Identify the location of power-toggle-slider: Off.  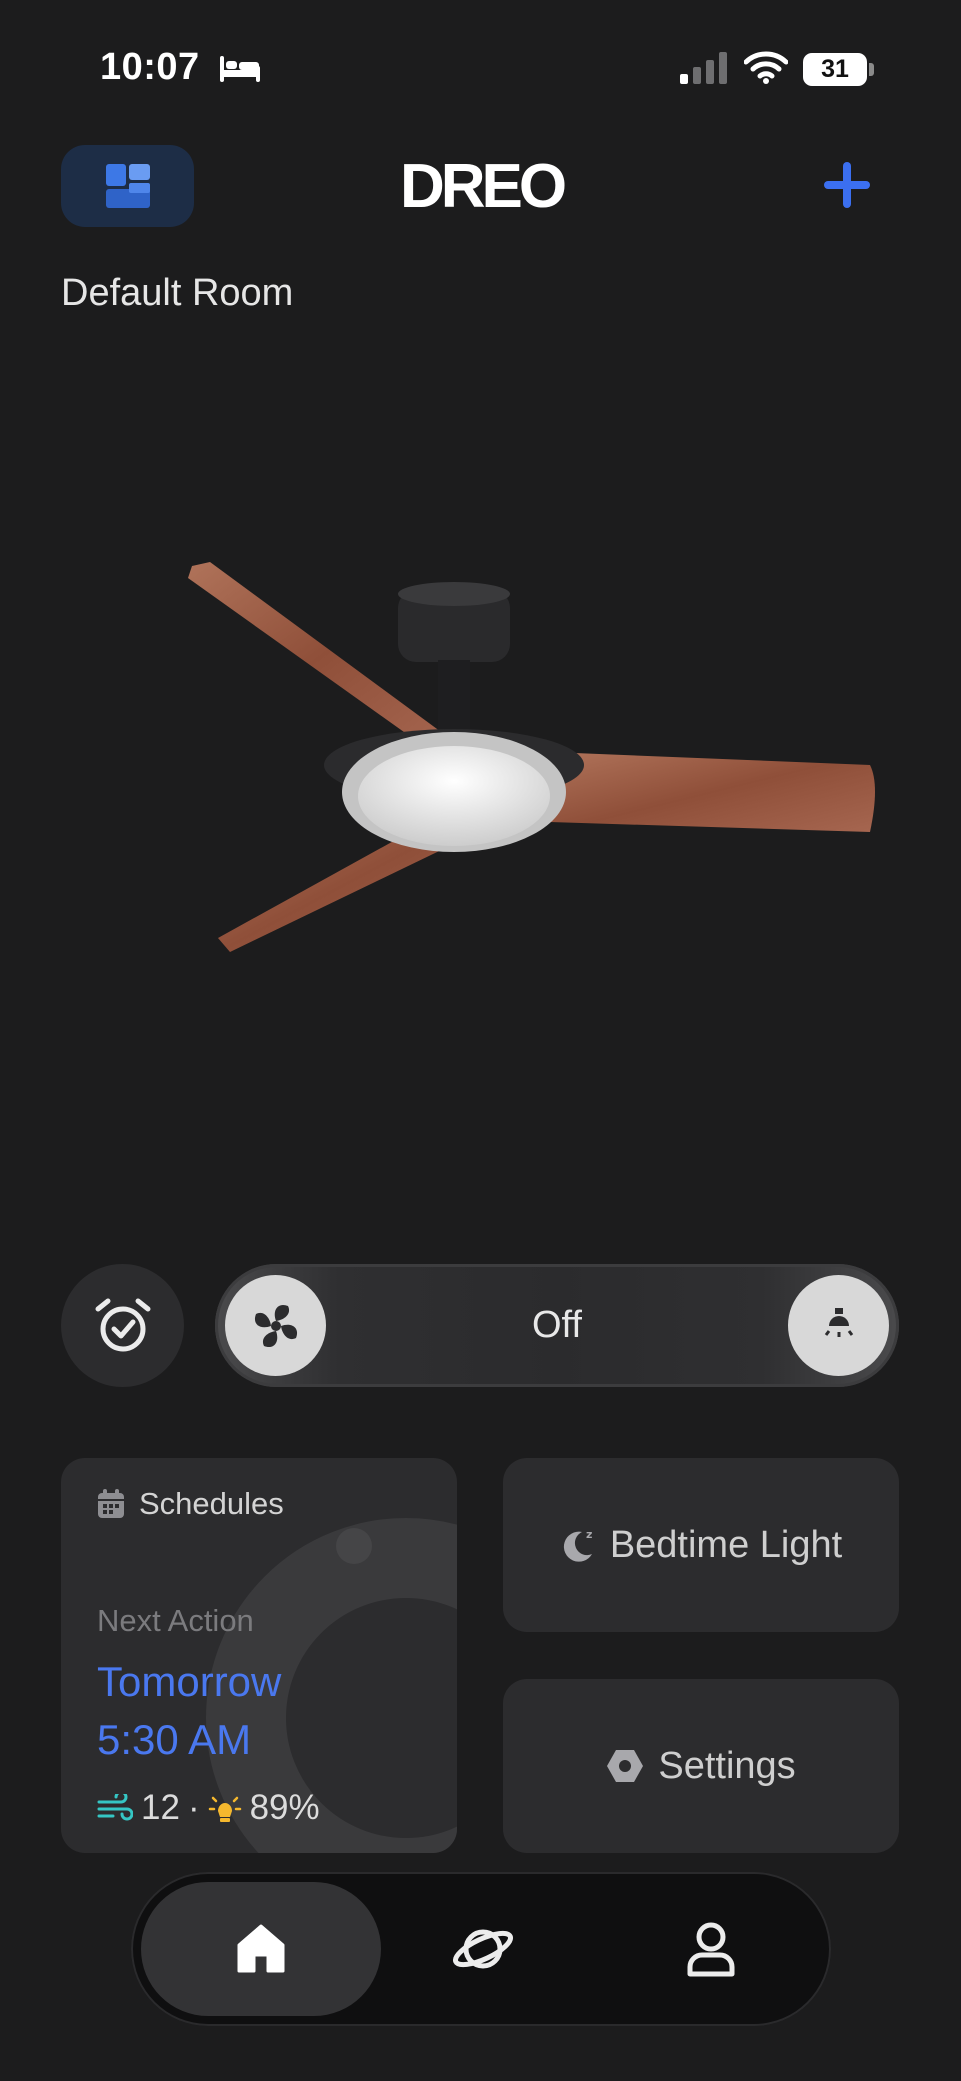
(557, 1325).